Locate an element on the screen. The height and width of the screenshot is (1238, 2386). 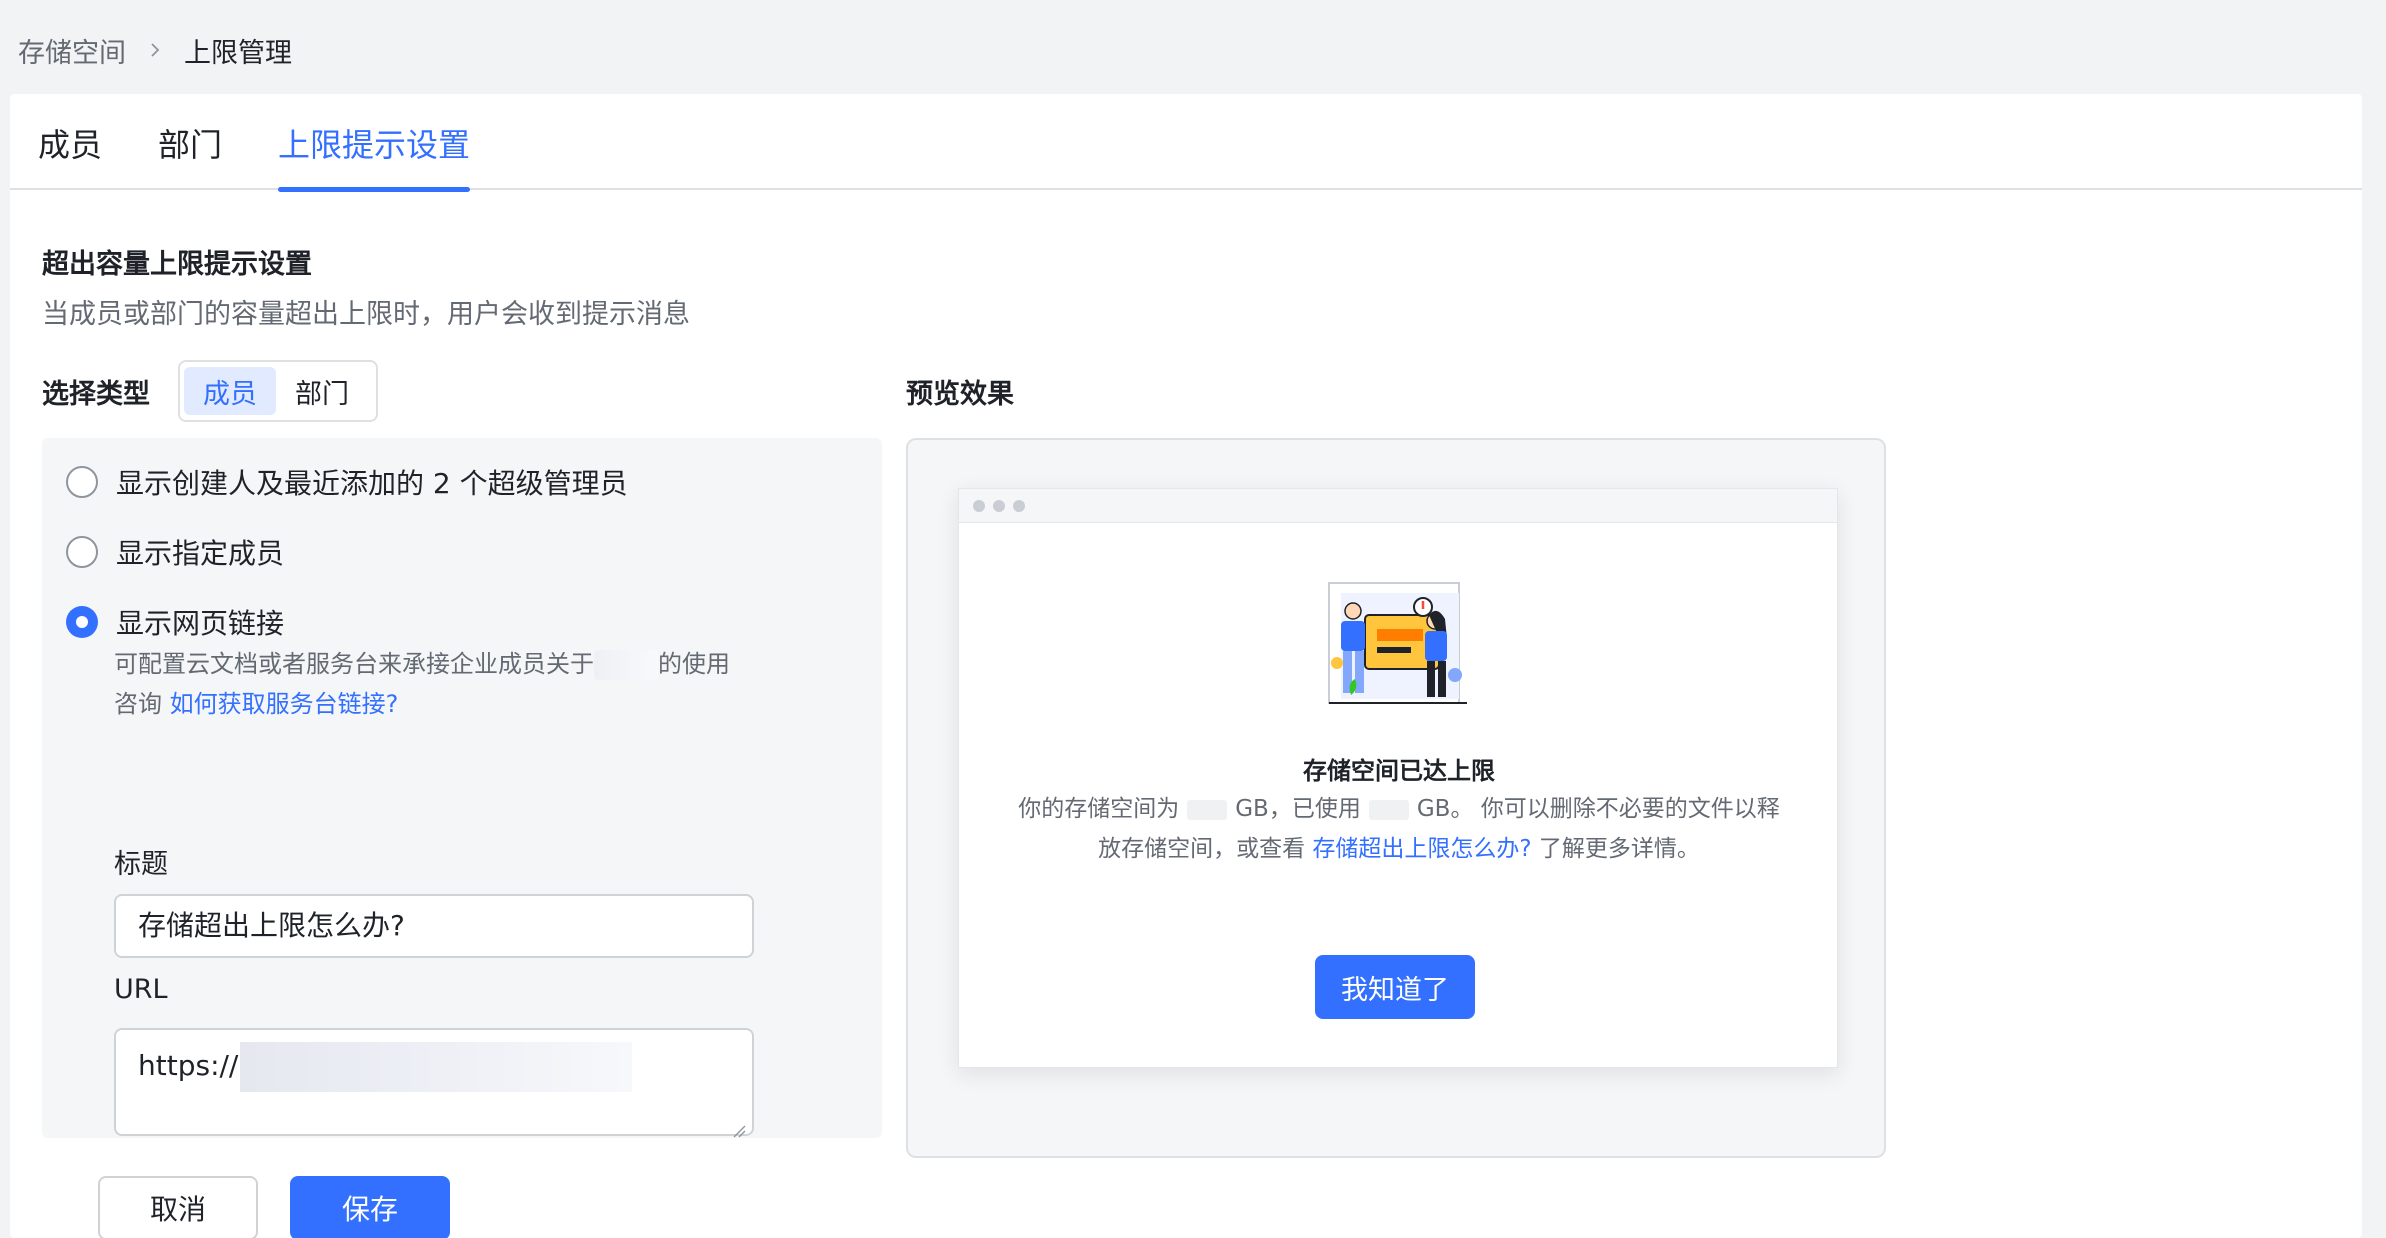
radio-button-checked is located at coordinates (82, 622).